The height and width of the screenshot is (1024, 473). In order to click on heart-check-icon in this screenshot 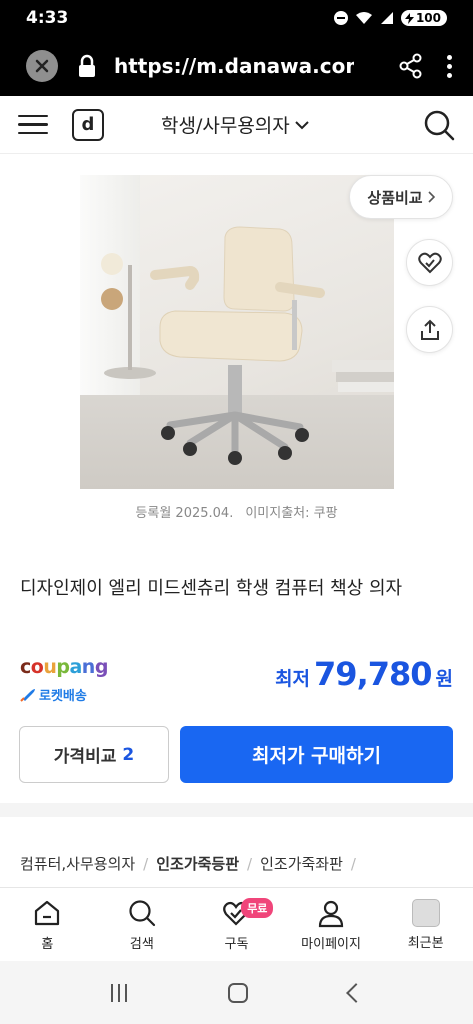, I will do `click(429, 262)`.